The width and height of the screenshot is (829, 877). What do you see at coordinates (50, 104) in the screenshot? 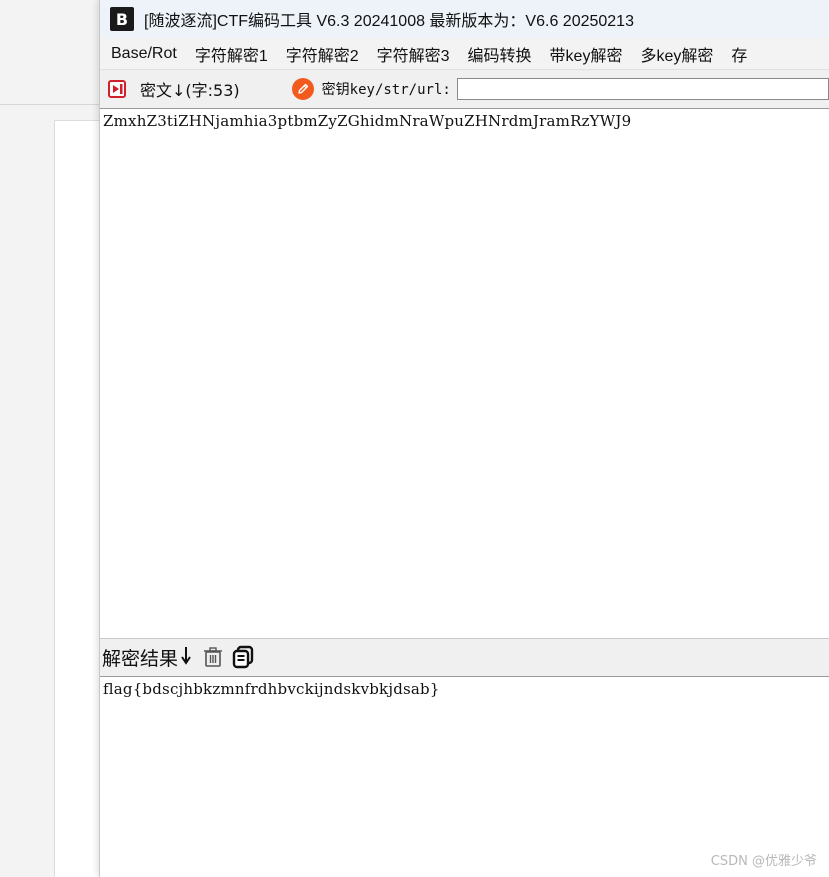
I see `background-divider` at bounding box center [50, 104].